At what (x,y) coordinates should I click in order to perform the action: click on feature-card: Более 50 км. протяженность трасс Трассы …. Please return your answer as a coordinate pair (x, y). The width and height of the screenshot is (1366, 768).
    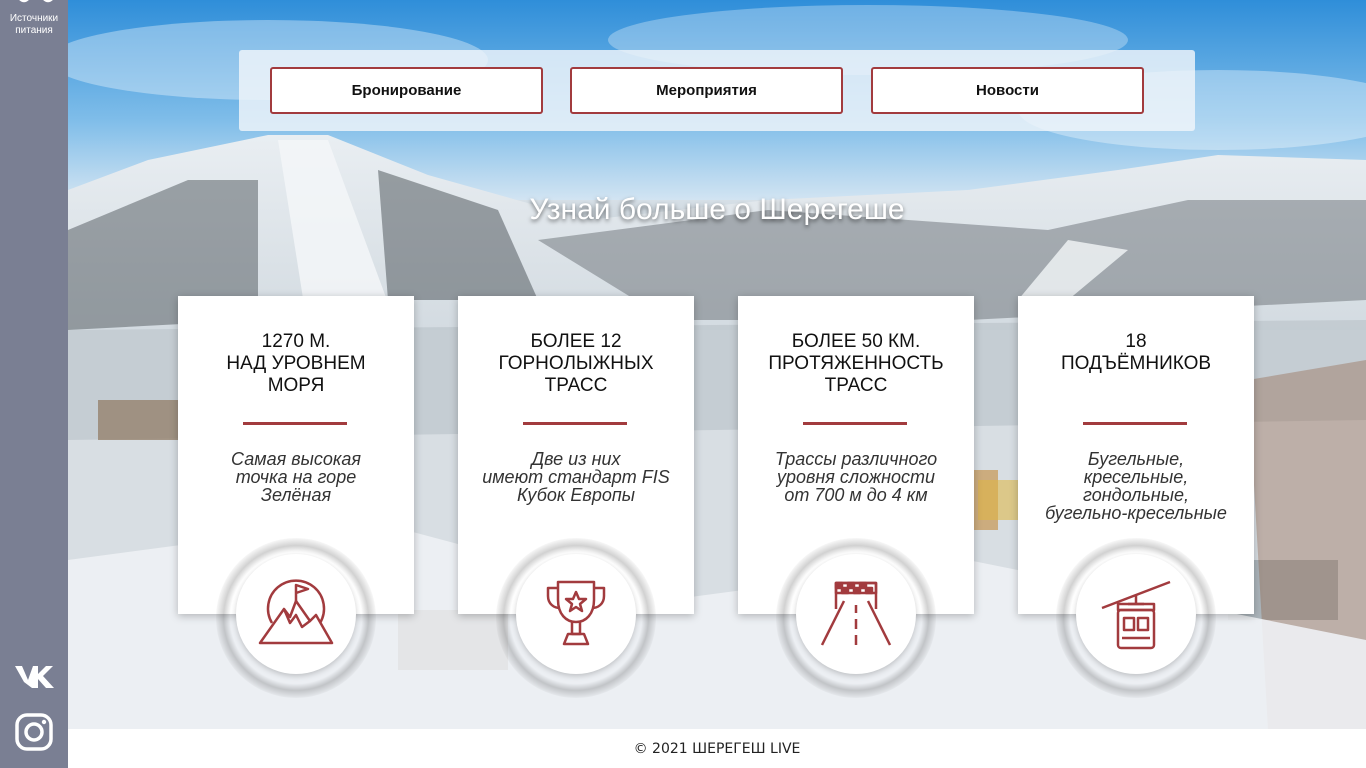
    Looking at the image, I should click on (856, 497).